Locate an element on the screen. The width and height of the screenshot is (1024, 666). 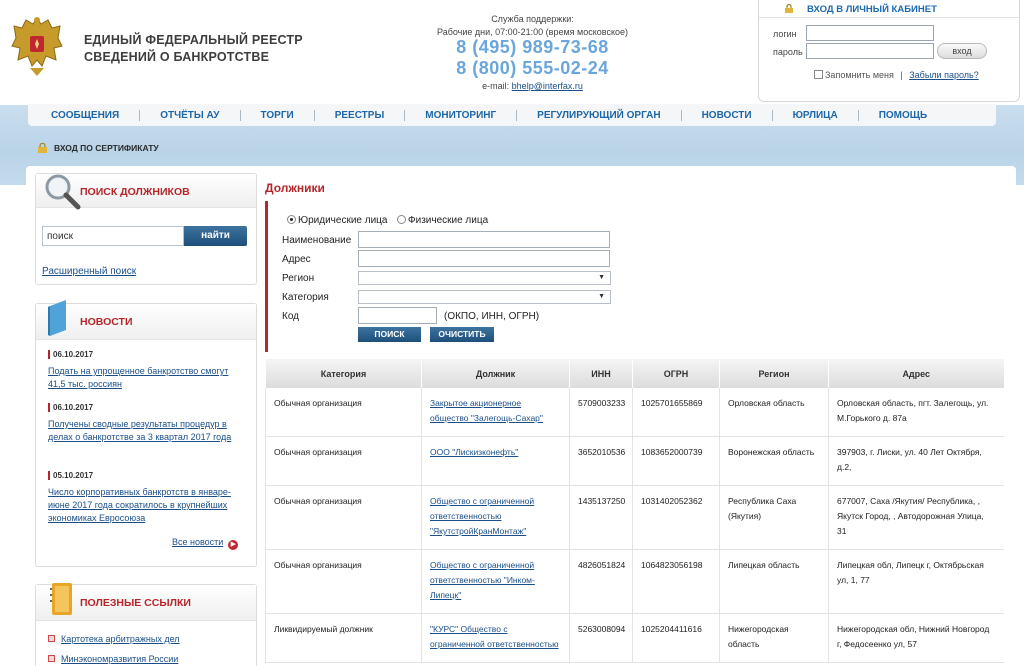
nav-auctions: ТОРГИ is located at coordinates (276, 115).